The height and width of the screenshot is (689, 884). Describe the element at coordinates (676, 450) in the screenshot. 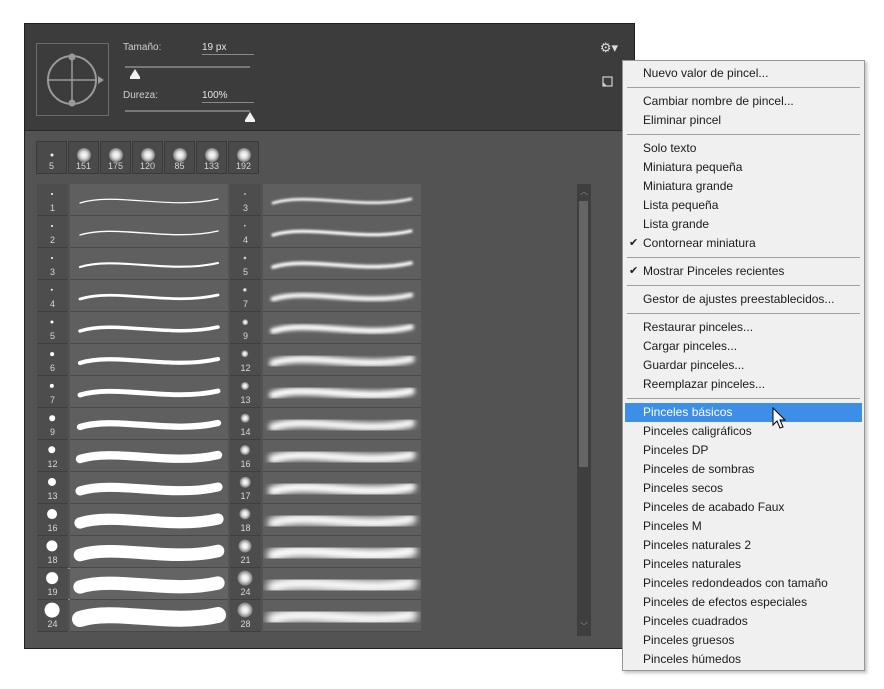

I see `menu-item-label: Pinceles DP` at that location.